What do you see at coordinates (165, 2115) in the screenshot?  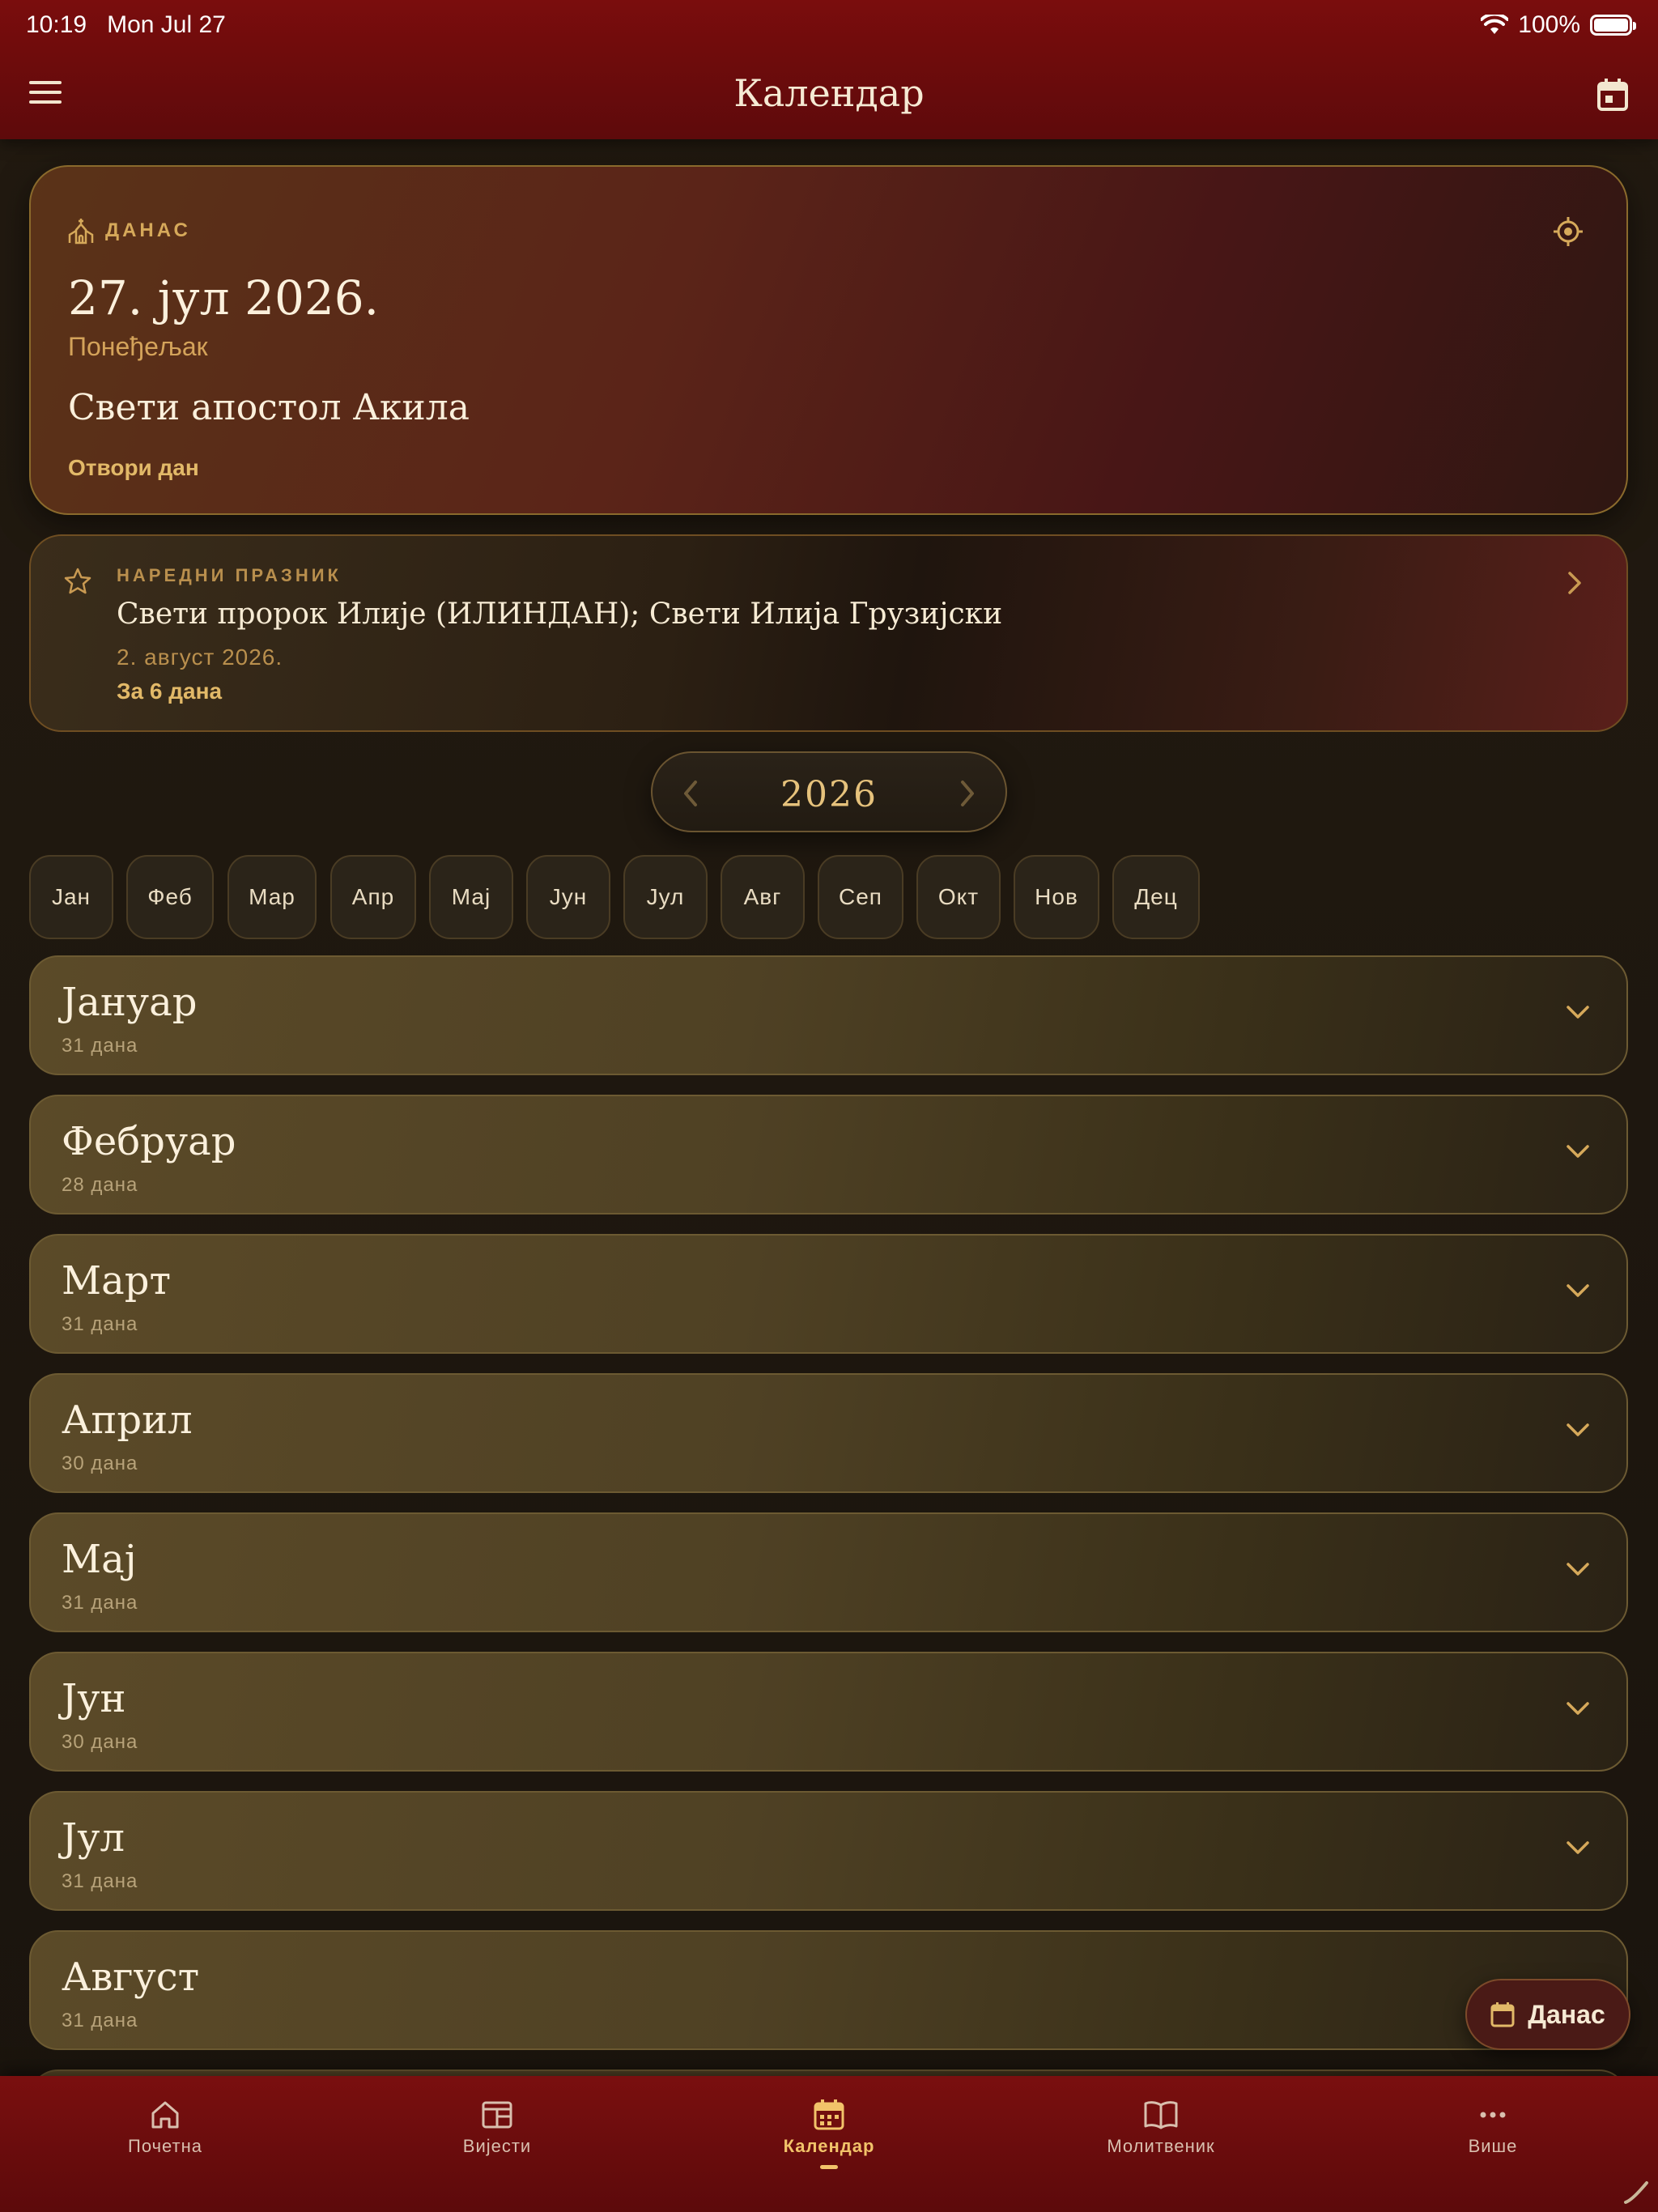 I see `home-icon` at bounding box center [165, 2115].